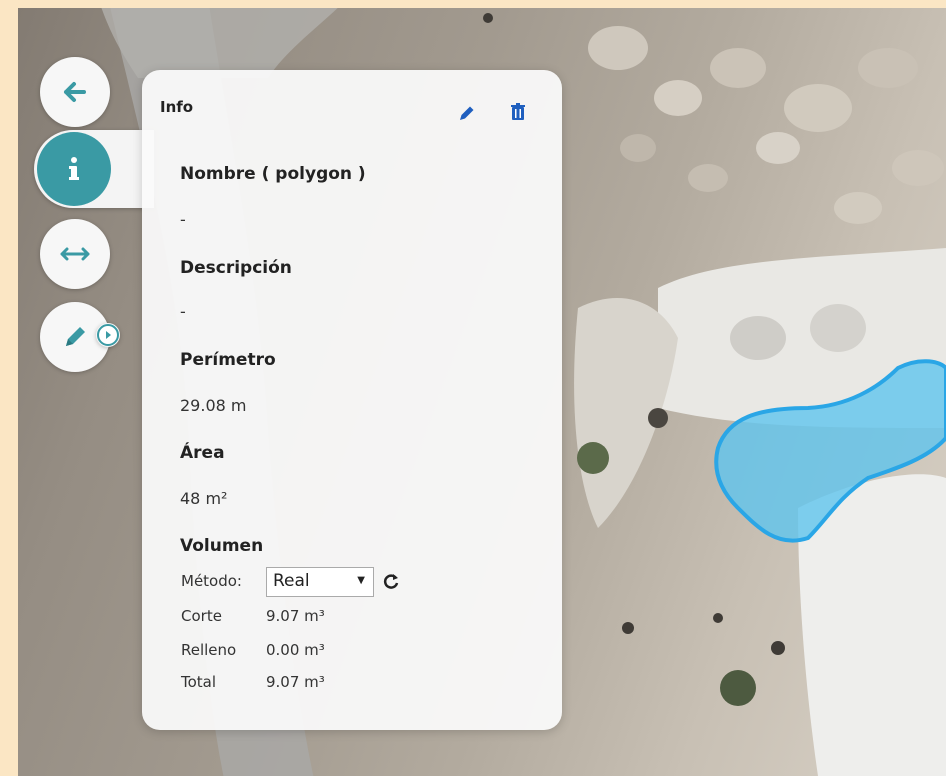  Describe the element at coordinates (177, 107) in the screenshot. I see `panel-title: Info` at that location.